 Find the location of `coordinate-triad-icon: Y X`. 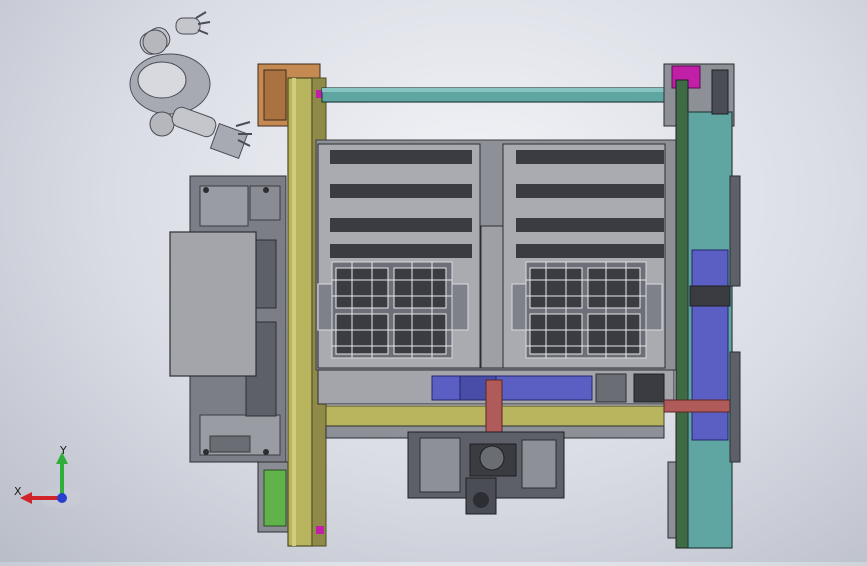

coordinate-triad-icon: Y X is located at coordinates (47, 475).